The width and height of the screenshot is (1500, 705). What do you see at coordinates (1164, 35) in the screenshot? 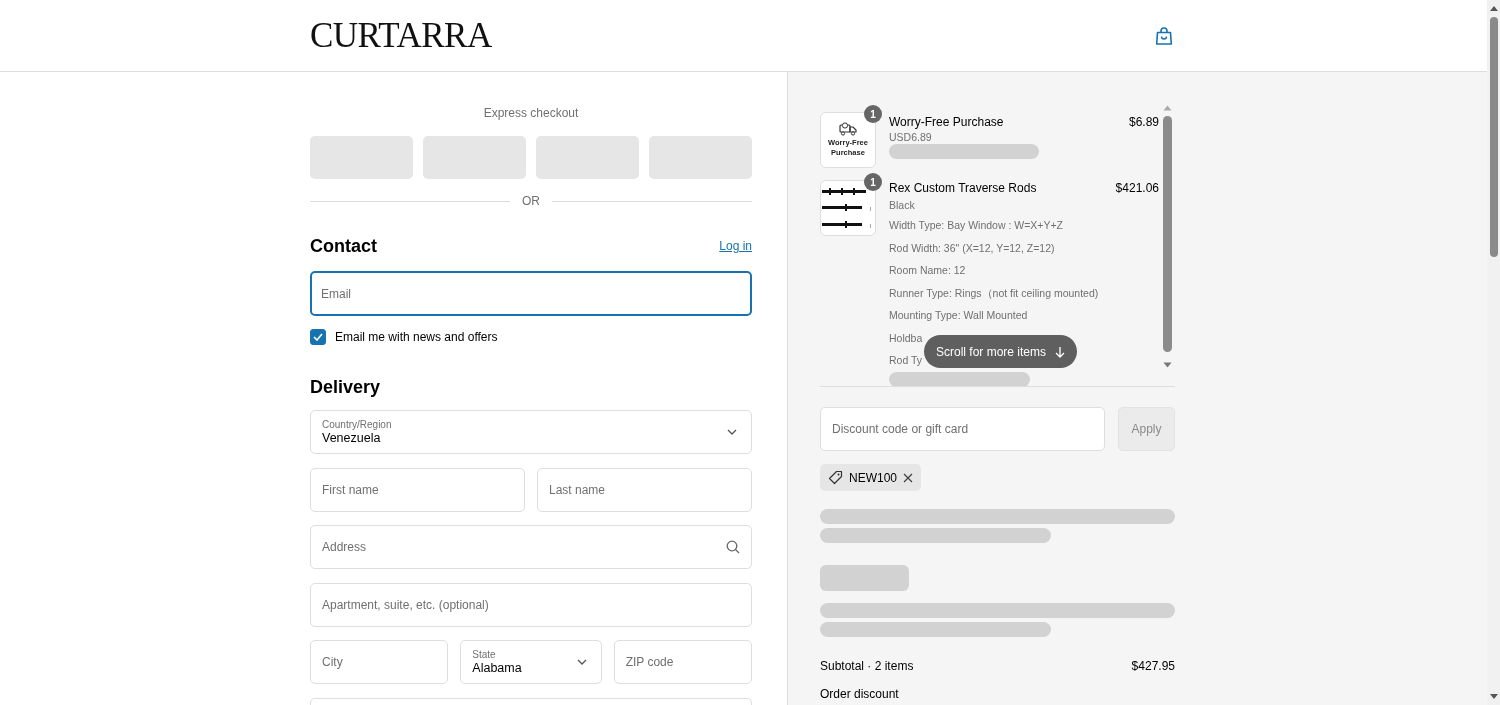
I see `shopping-bag-icon` at bounding box center [1164, 35].